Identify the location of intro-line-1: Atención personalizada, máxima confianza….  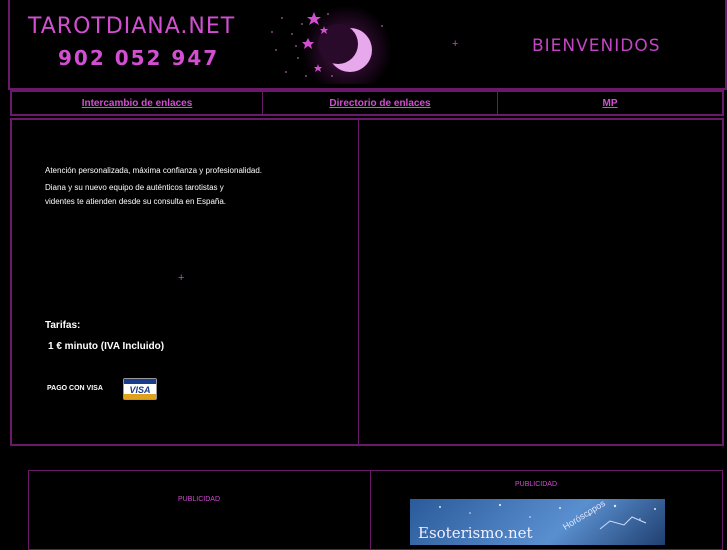
(154, 170).